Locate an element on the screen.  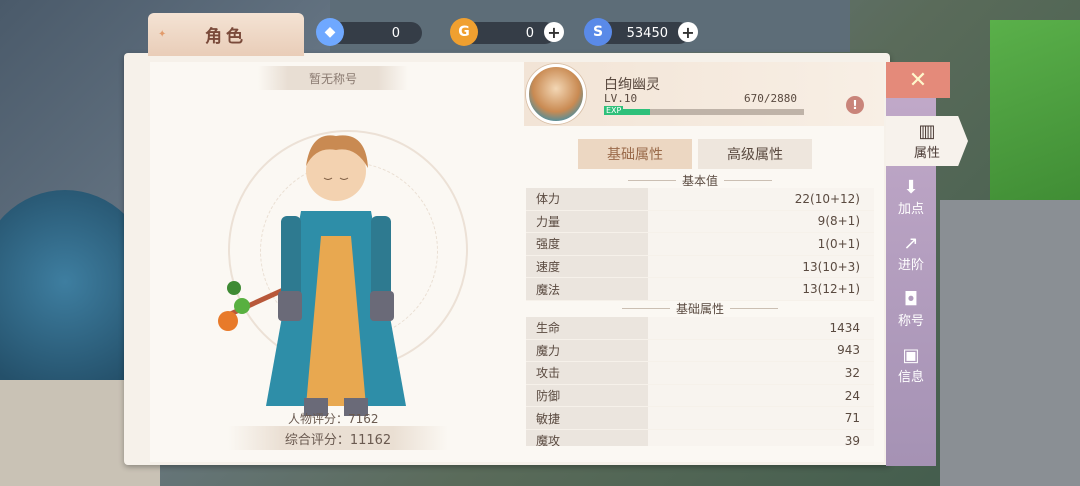
stat-row: 魔攻 39 is located at coordinates (700, 437).